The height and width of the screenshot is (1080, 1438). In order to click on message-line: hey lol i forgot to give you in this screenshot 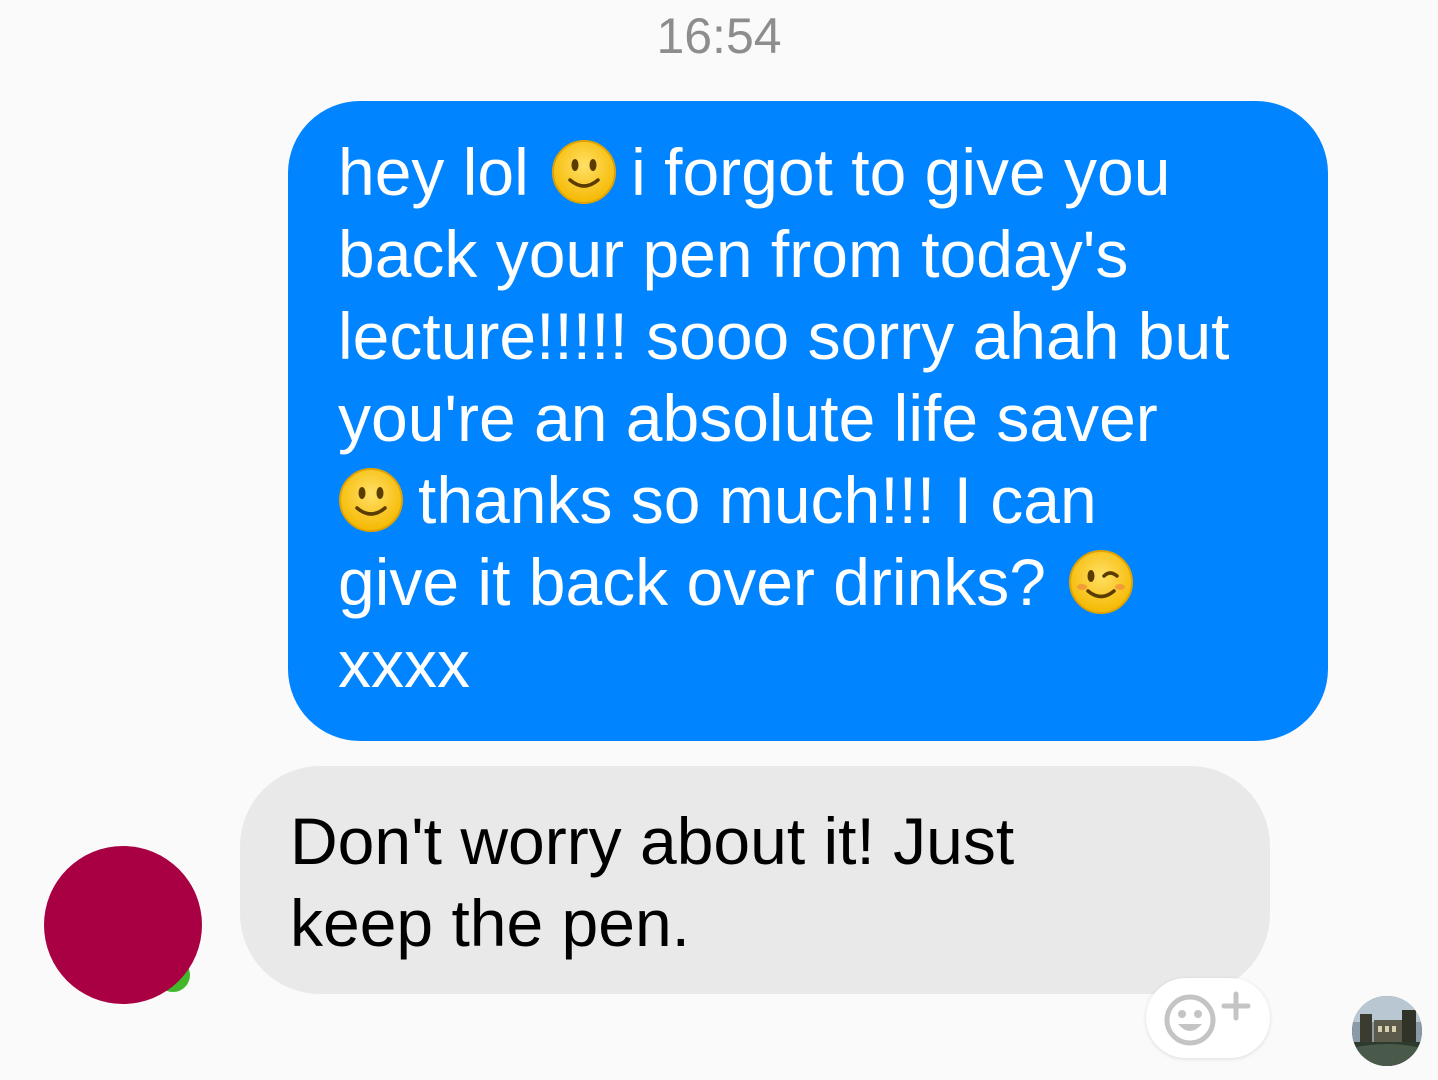, I will do `click(813, 172)`.